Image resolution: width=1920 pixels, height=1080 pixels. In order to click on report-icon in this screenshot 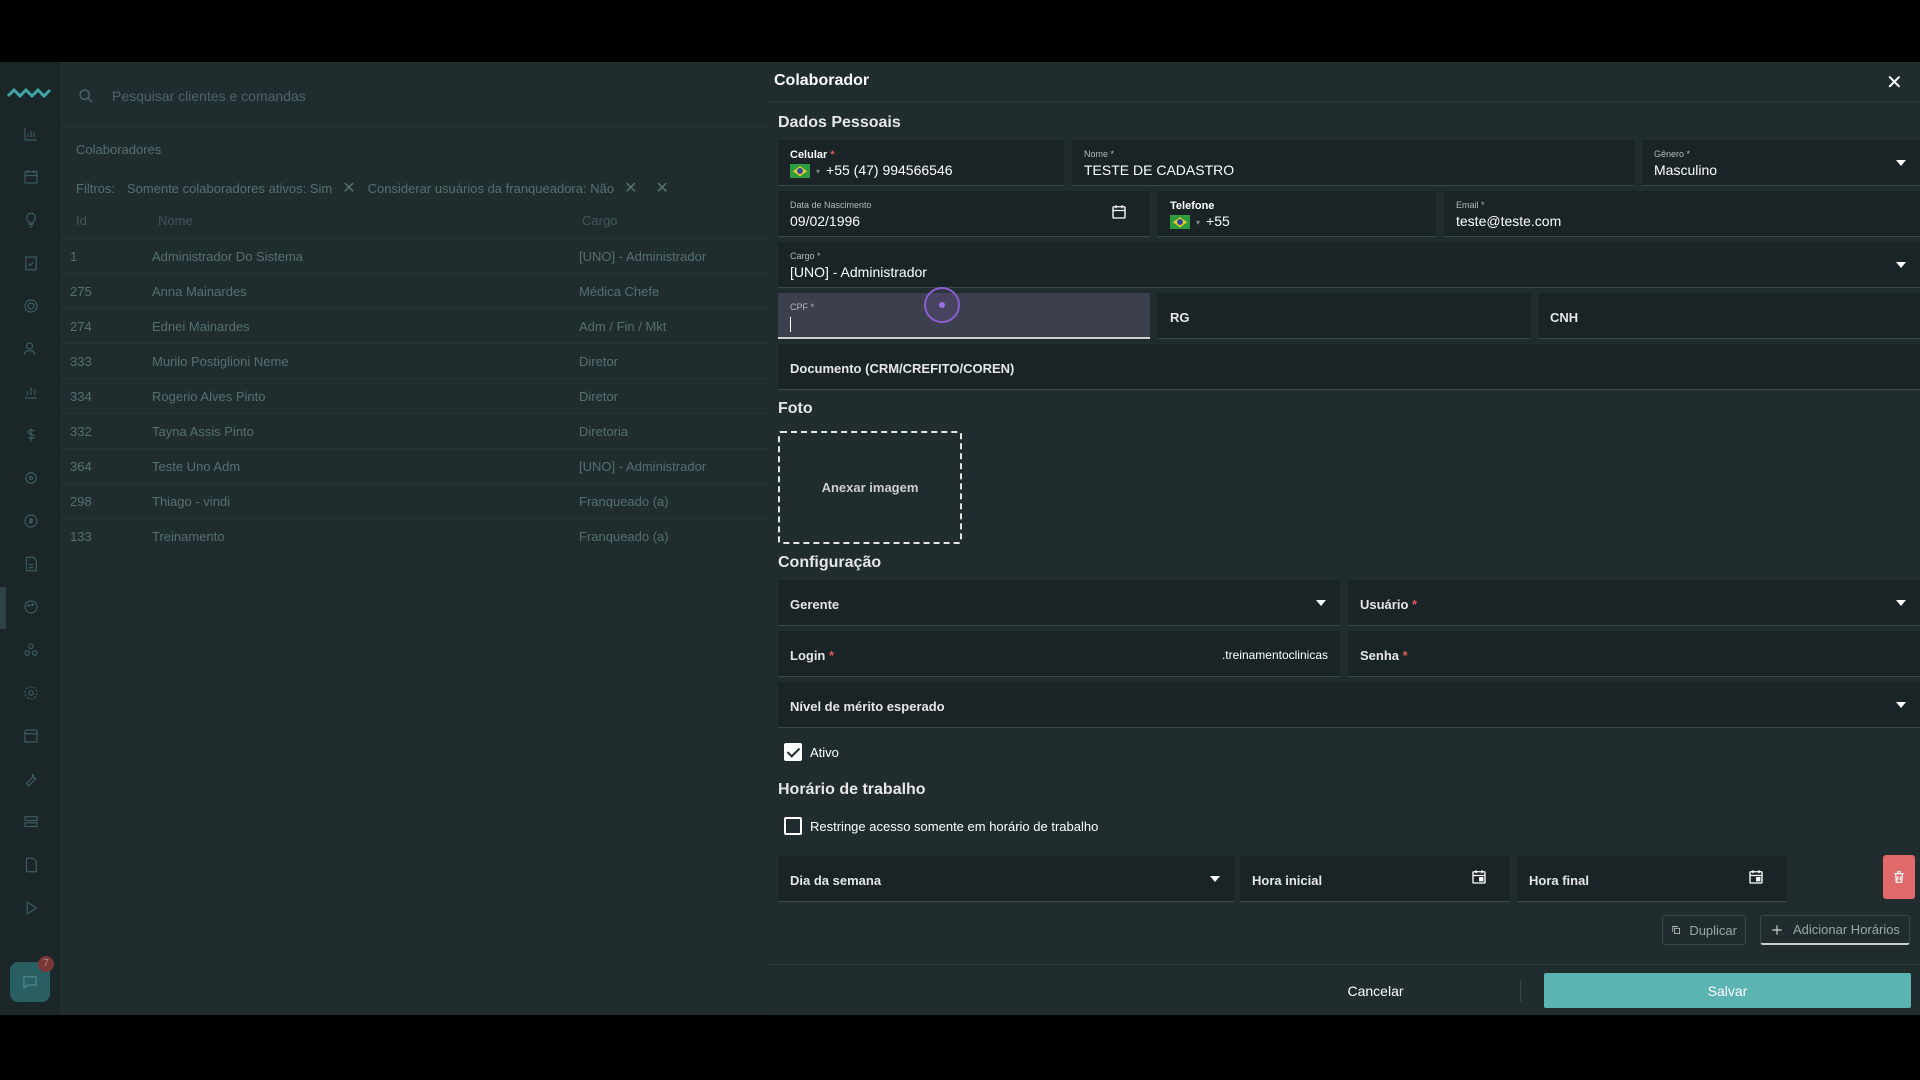, I will do `click(31, 865)`.